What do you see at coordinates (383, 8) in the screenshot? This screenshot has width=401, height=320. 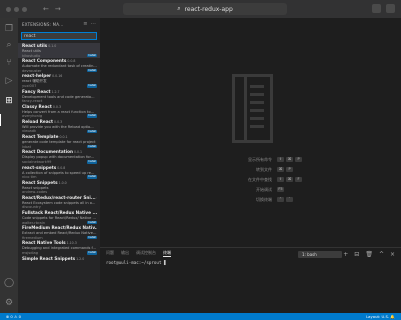 I see `layout-controls` at bounding box center [383, 8].